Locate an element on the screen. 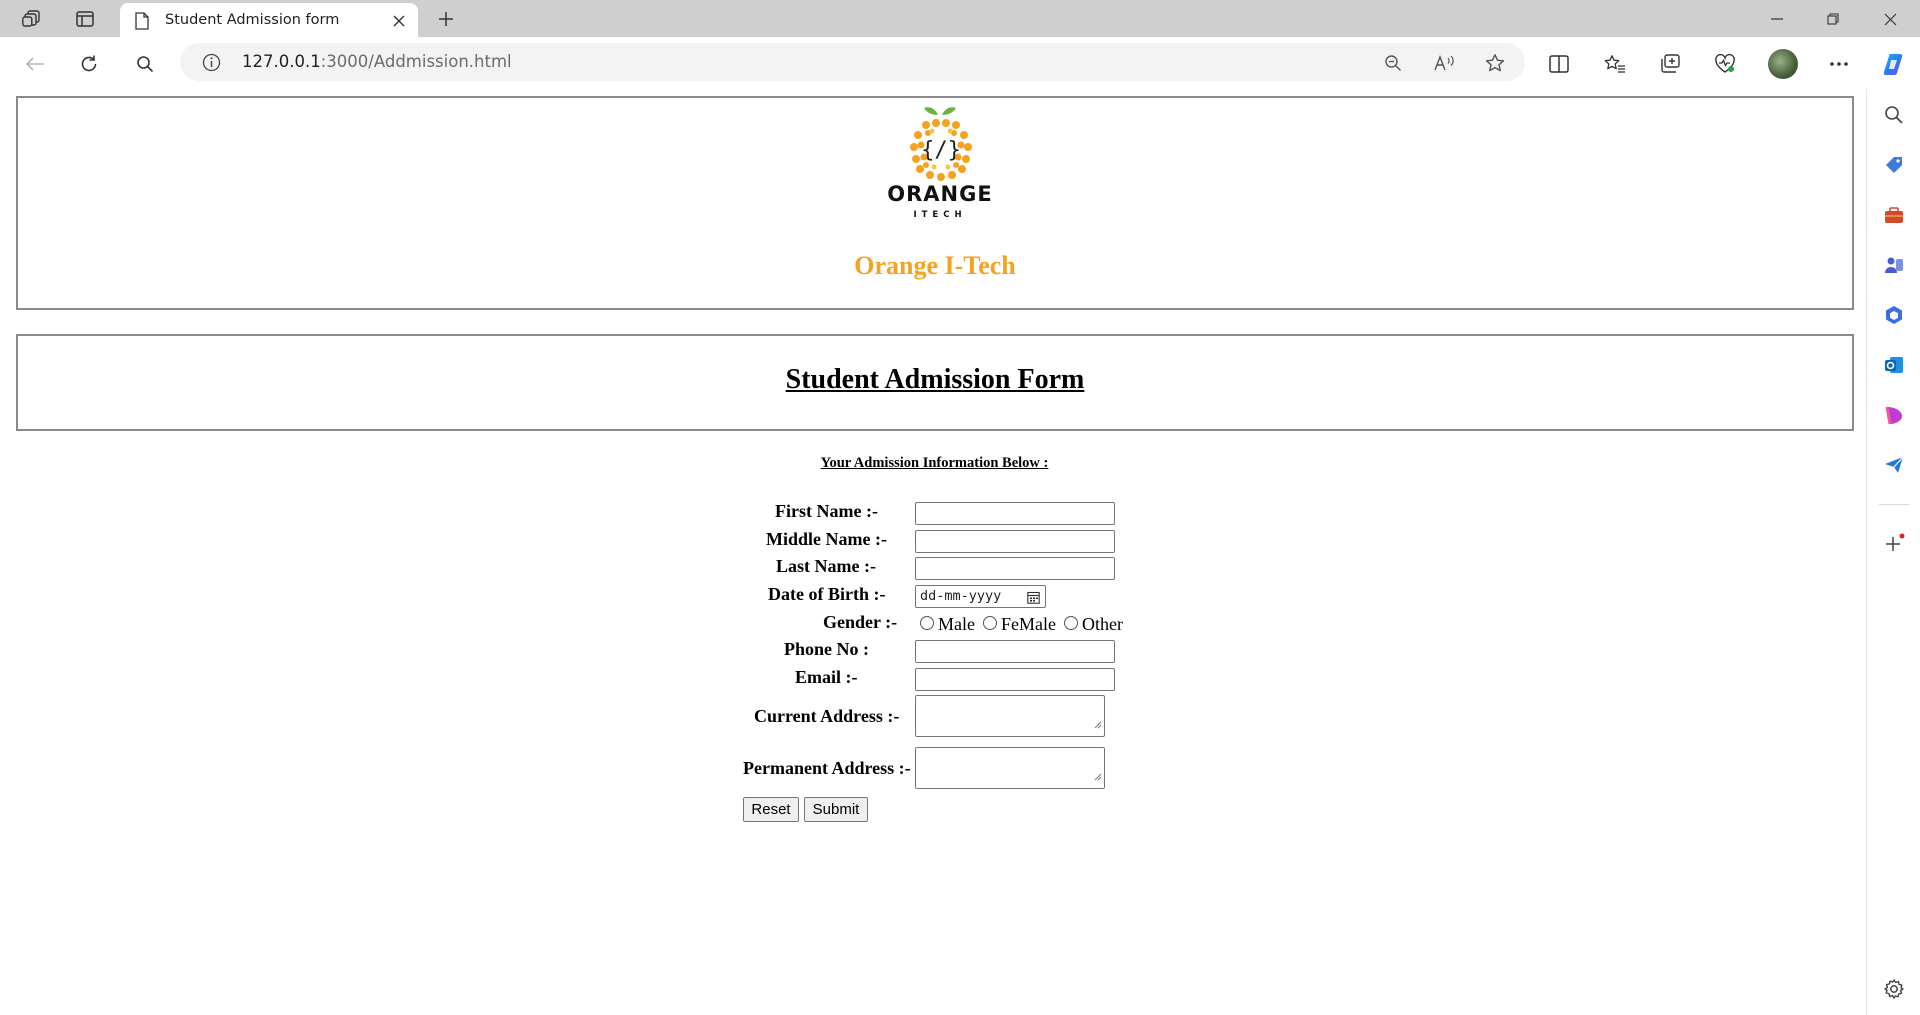 Image resolution: width=1920 pixels, height=1015 pixels. tab-active: Student Admission form is located at coordinates (269, 20).